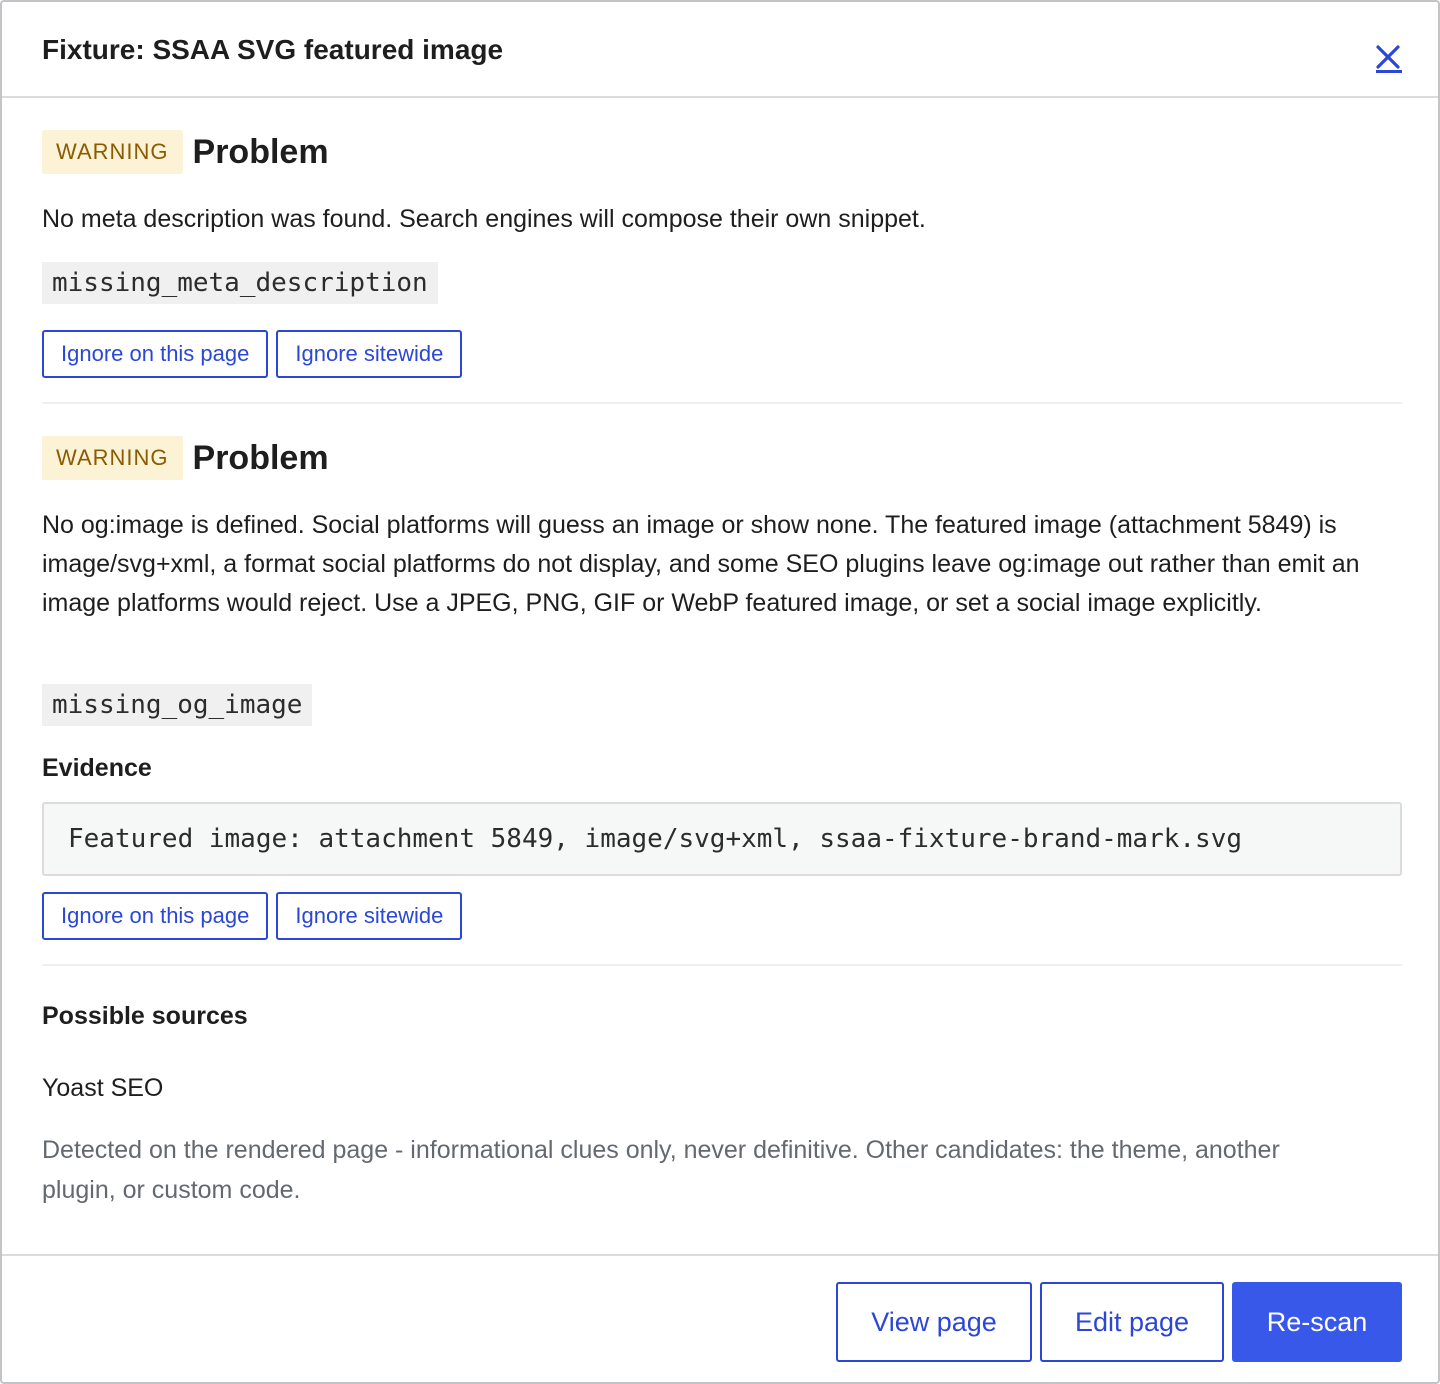 This screenshot has height=1384, width=1440. I want to click on issue-code: missing_meta_description, so click(240, 283).